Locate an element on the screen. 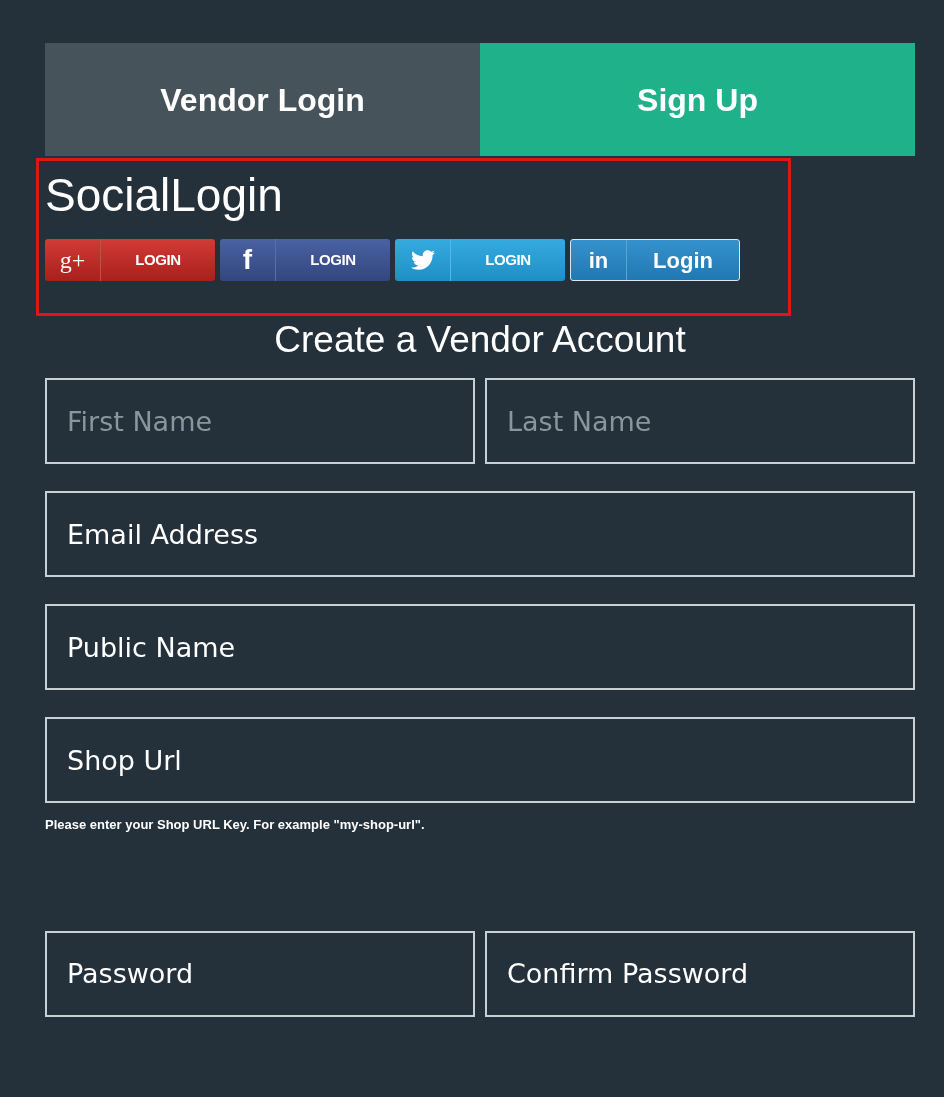  hint-text: Please enter your Shop URL Key. For example "my-shop-url". is located at coordinates (235, 825).